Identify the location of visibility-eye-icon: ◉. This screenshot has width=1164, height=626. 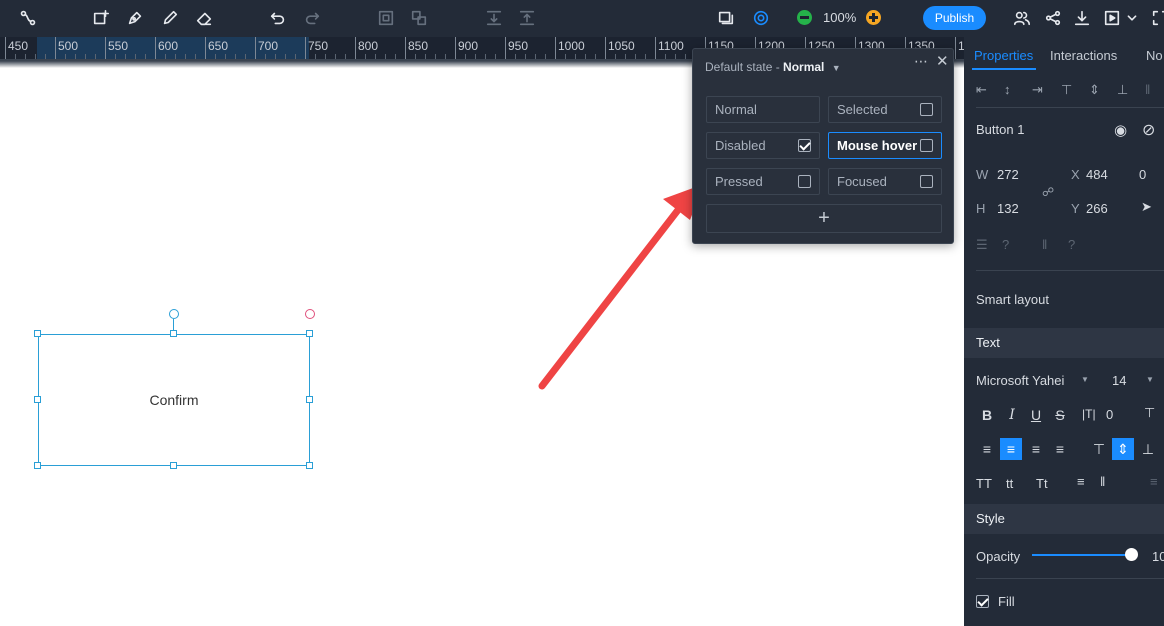
(1120, 130).